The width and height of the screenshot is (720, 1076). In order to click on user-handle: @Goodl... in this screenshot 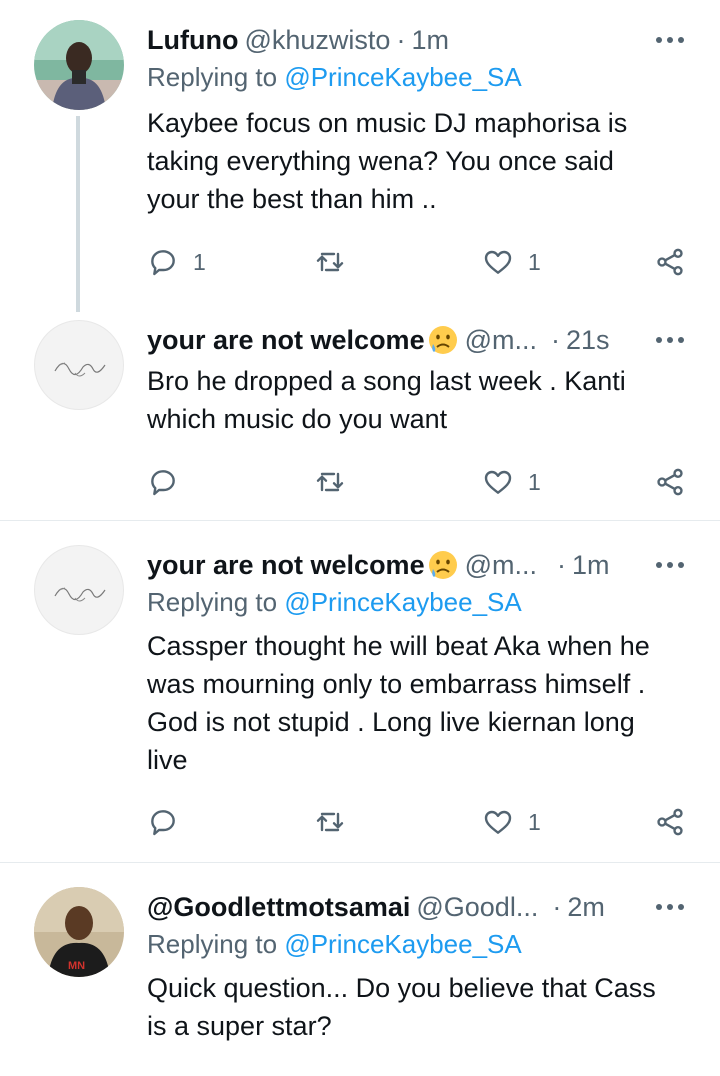, I will do `click(477, 907)`.